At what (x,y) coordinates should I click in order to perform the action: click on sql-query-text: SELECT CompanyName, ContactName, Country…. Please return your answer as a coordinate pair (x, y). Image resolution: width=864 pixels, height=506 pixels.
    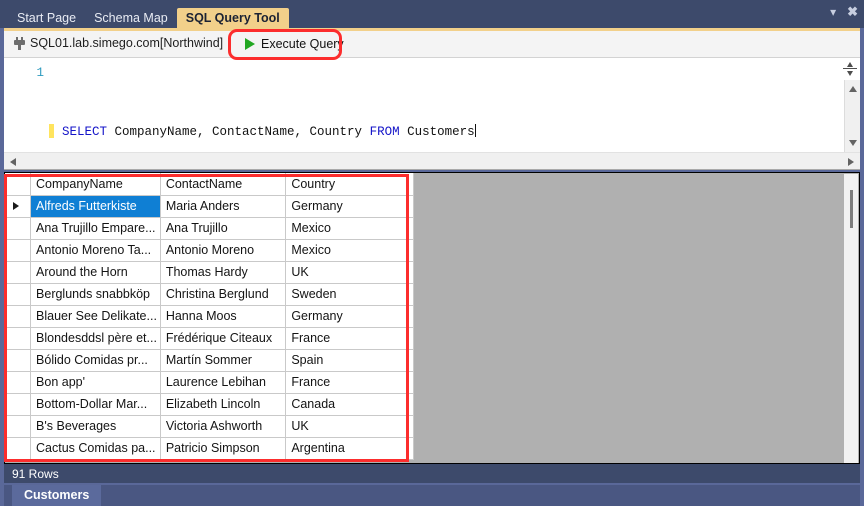
    Looking at the image, I should click on (269, 131).